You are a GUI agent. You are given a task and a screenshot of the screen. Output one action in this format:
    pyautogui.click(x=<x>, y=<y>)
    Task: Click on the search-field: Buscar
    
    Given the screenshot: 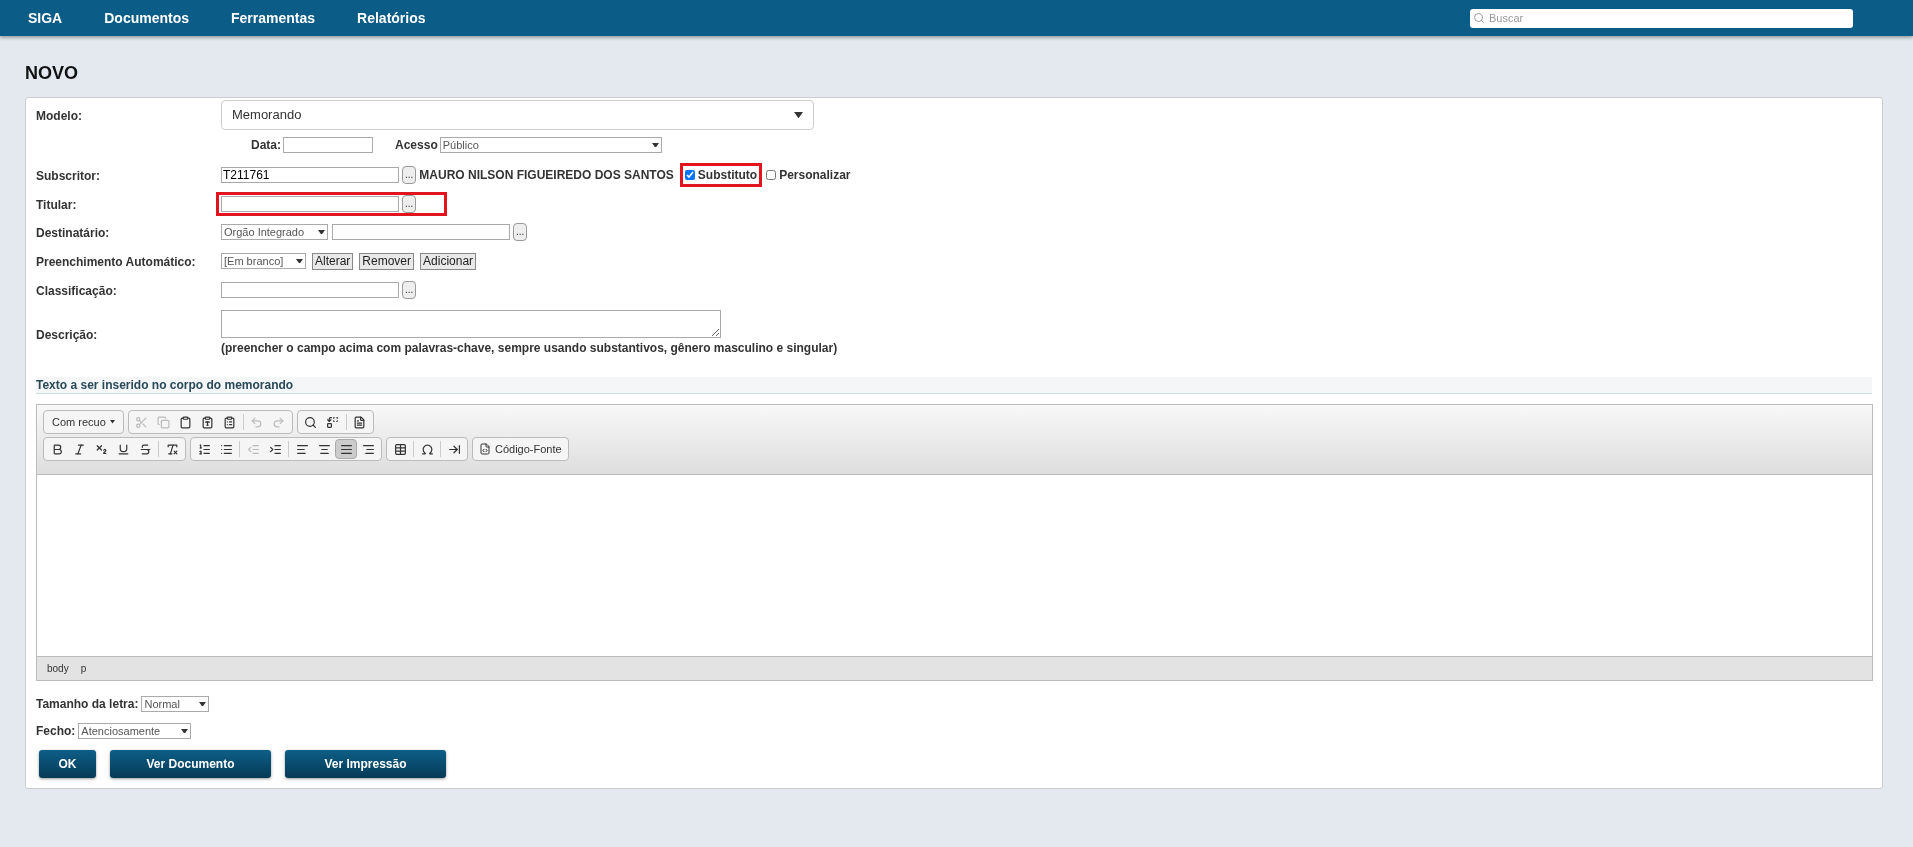 What is the action you would take?
    pyautogui.click(x=1661, y=18)
    